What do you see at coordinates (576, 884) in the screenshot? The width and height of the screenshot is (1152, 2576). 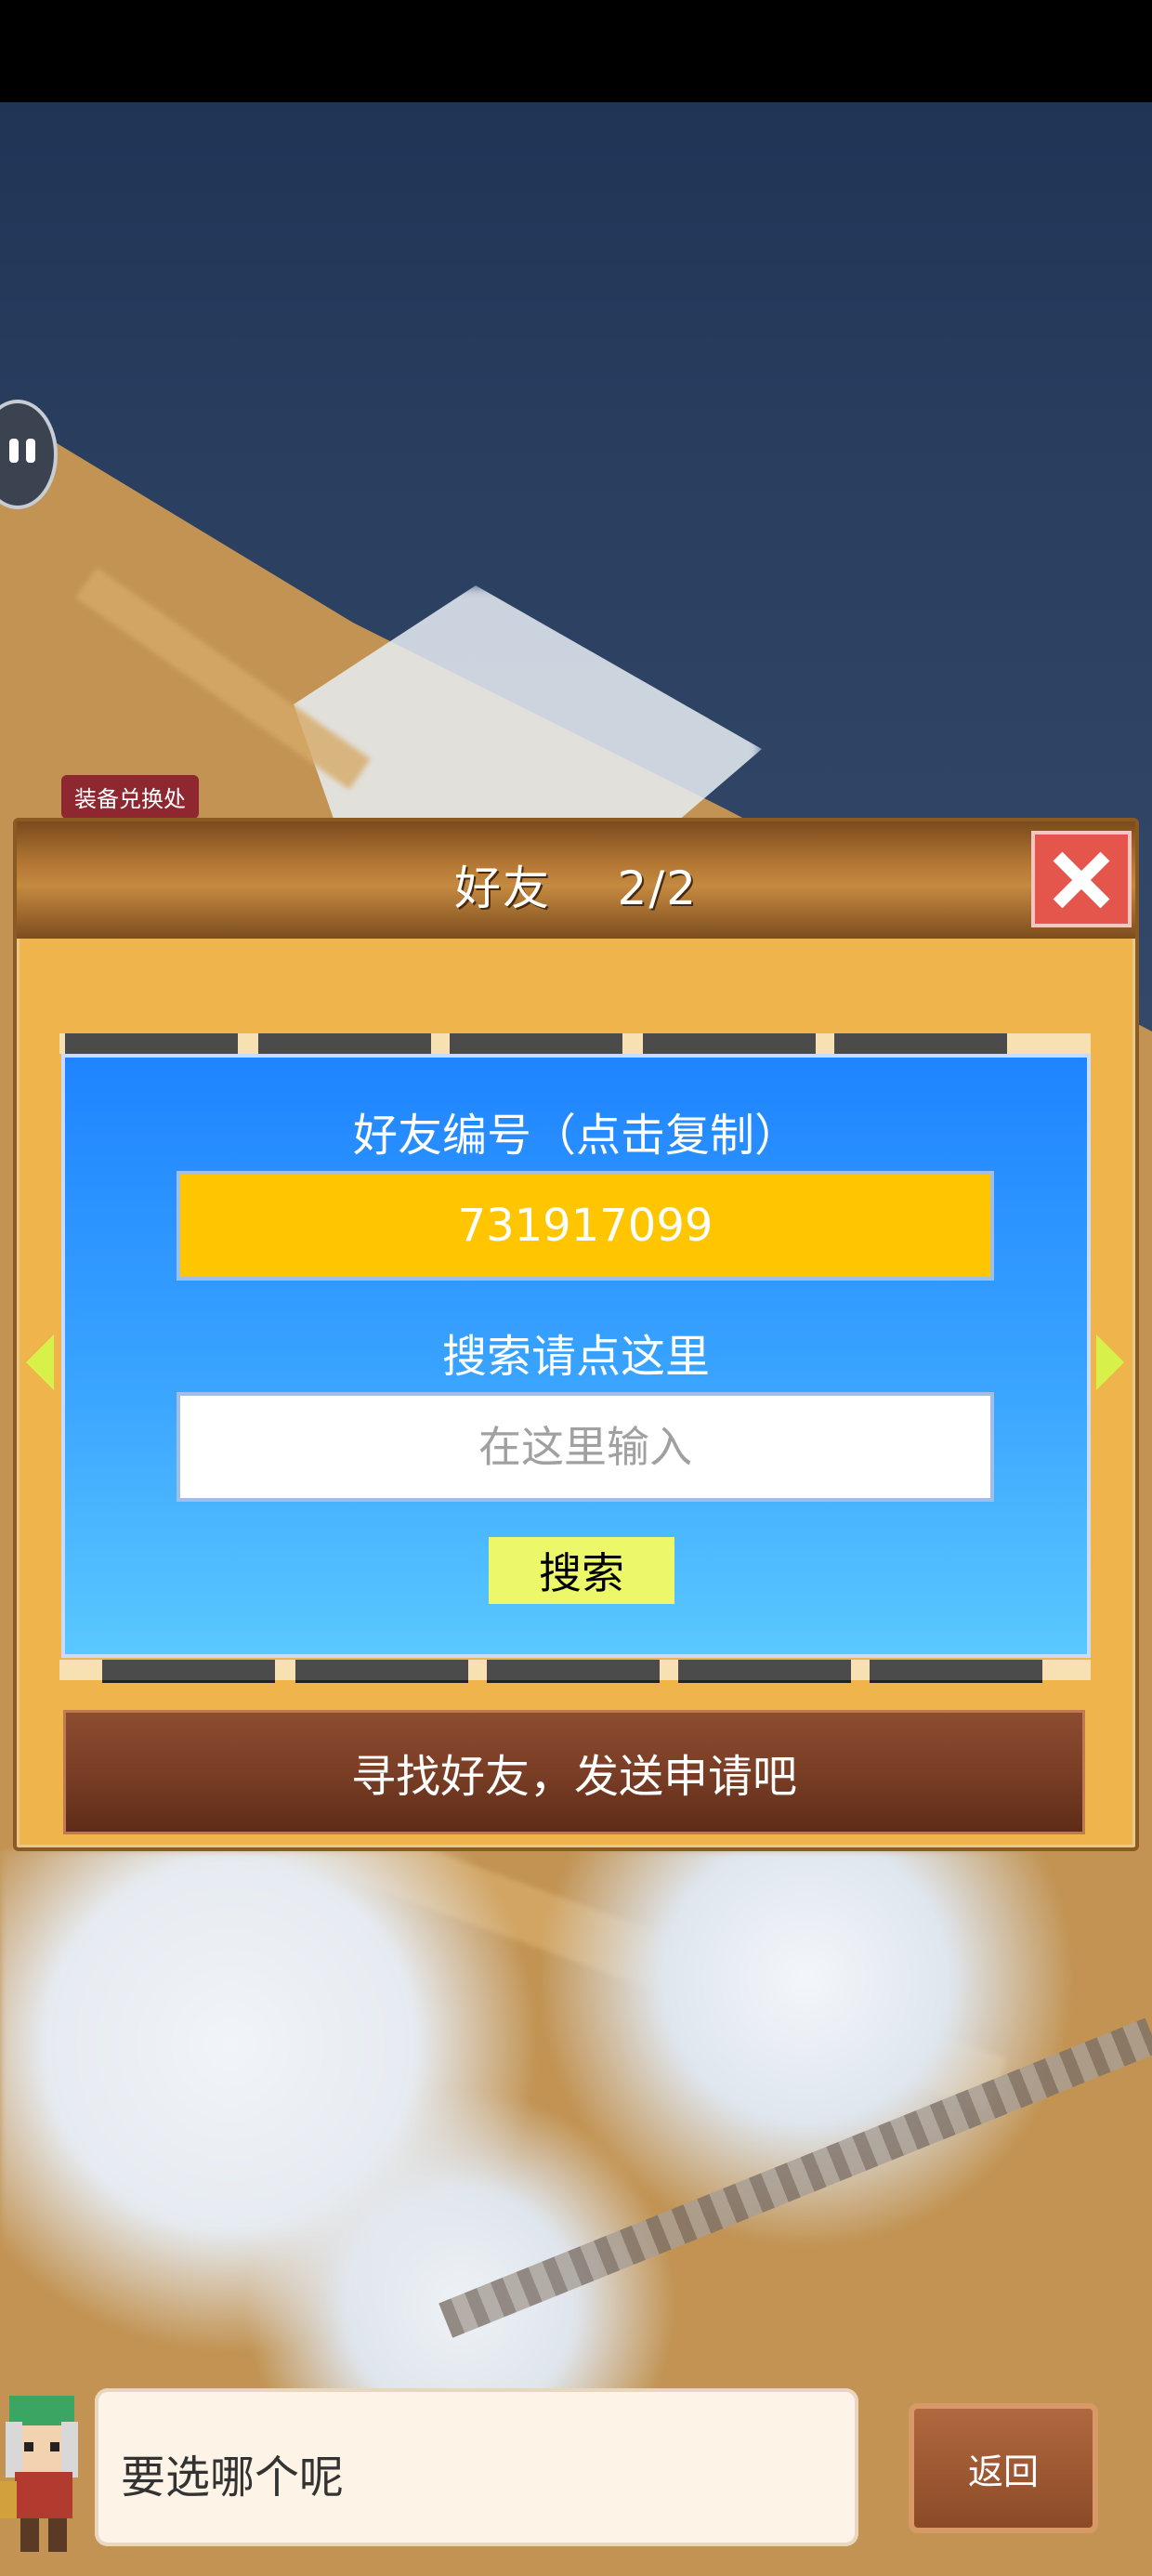 I see `dialog-title: 好友 2/2` at bounding box center [576, 884].